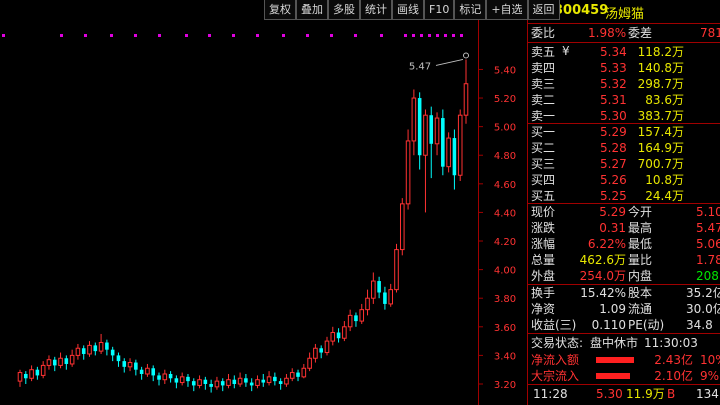 The image size is (720, 405). What do you see at coordinates (344, 10) in the screenshot?
I see `multi-stock-button: 多股` at bounding box center [344, 10].